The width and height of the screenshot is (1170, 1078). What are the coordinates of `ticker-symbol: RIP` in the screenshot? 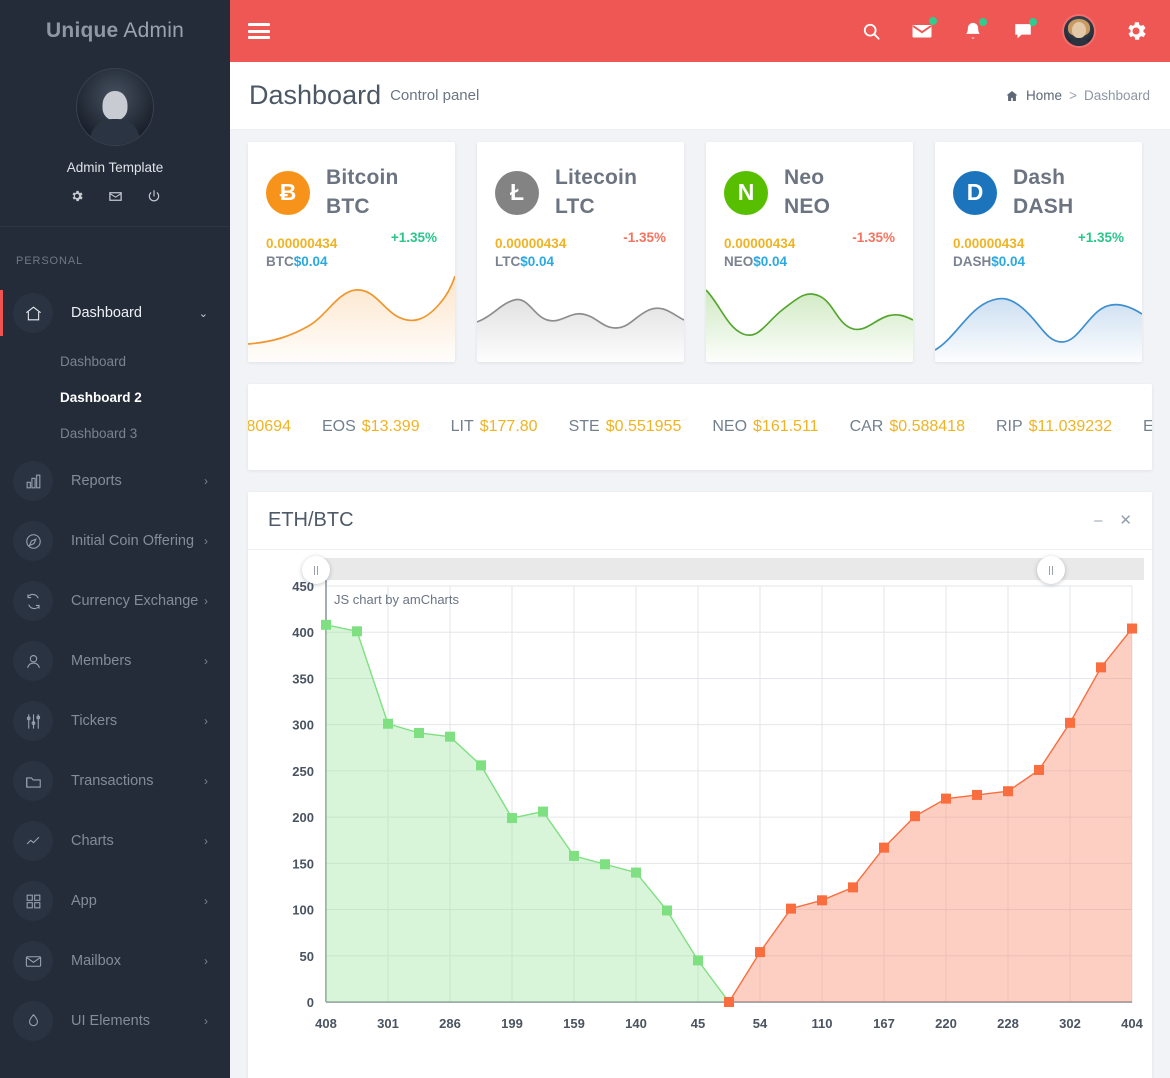 It's located at (1009, 426).